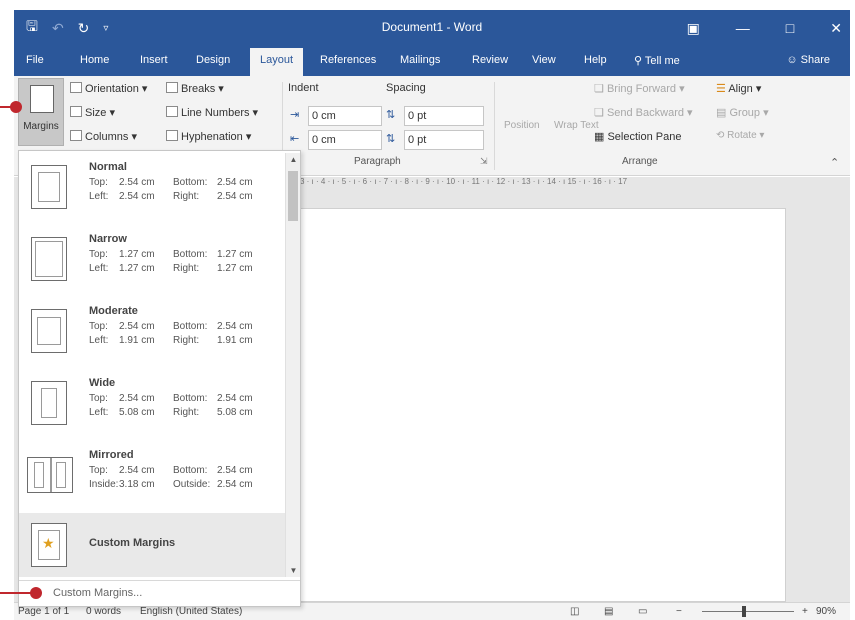  What do you see at coordinates (826, 611) in the screenshot?
I see `zoom-level: 90%` at bounding box center [826, 611].